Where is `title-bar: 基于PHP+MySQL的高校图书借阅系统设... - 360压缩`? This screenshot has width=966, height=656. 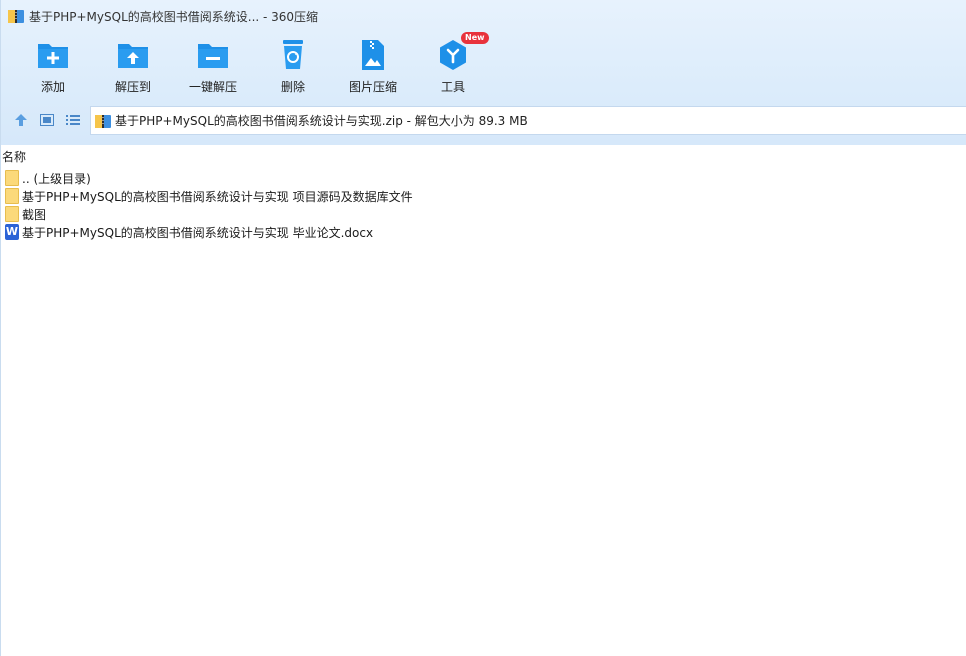
title-bar: 基于PHP+MySQL的高校图书借阅系统设... - 360压缩 is located at coordinates (483, 16).